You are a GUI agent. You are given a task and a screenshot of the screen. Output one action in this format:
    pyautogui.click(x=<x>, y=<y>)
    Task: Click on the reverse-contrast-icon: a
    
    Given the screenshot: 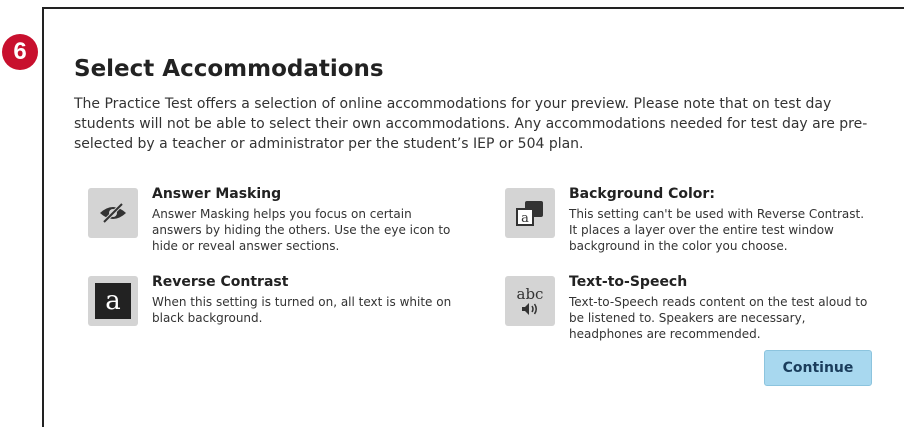 What is the action you would take?
    pyautogui.click(x=113, y=301)
    